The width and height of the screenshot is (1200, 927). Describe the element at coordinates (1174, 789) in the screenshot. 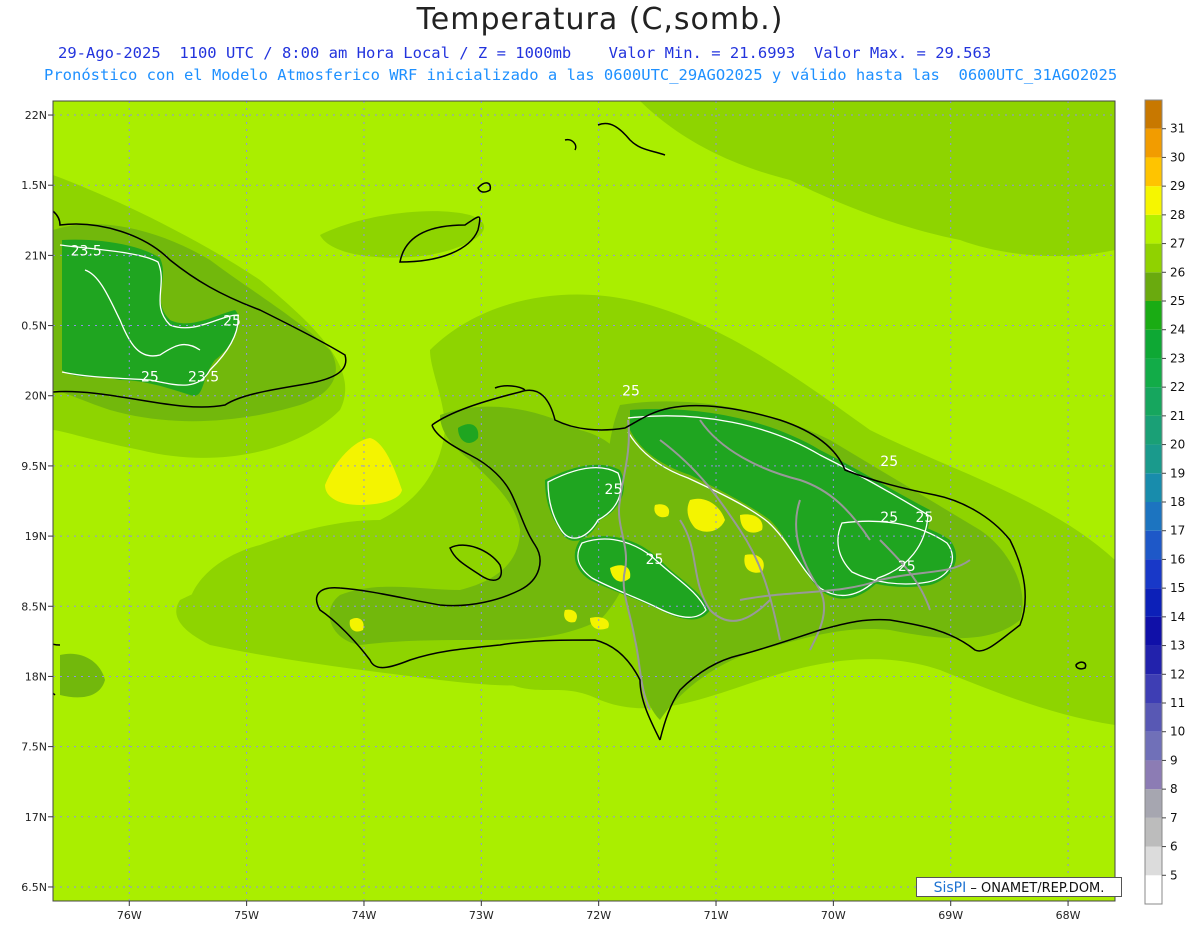

I see `colorbar-label: 8` at that location.